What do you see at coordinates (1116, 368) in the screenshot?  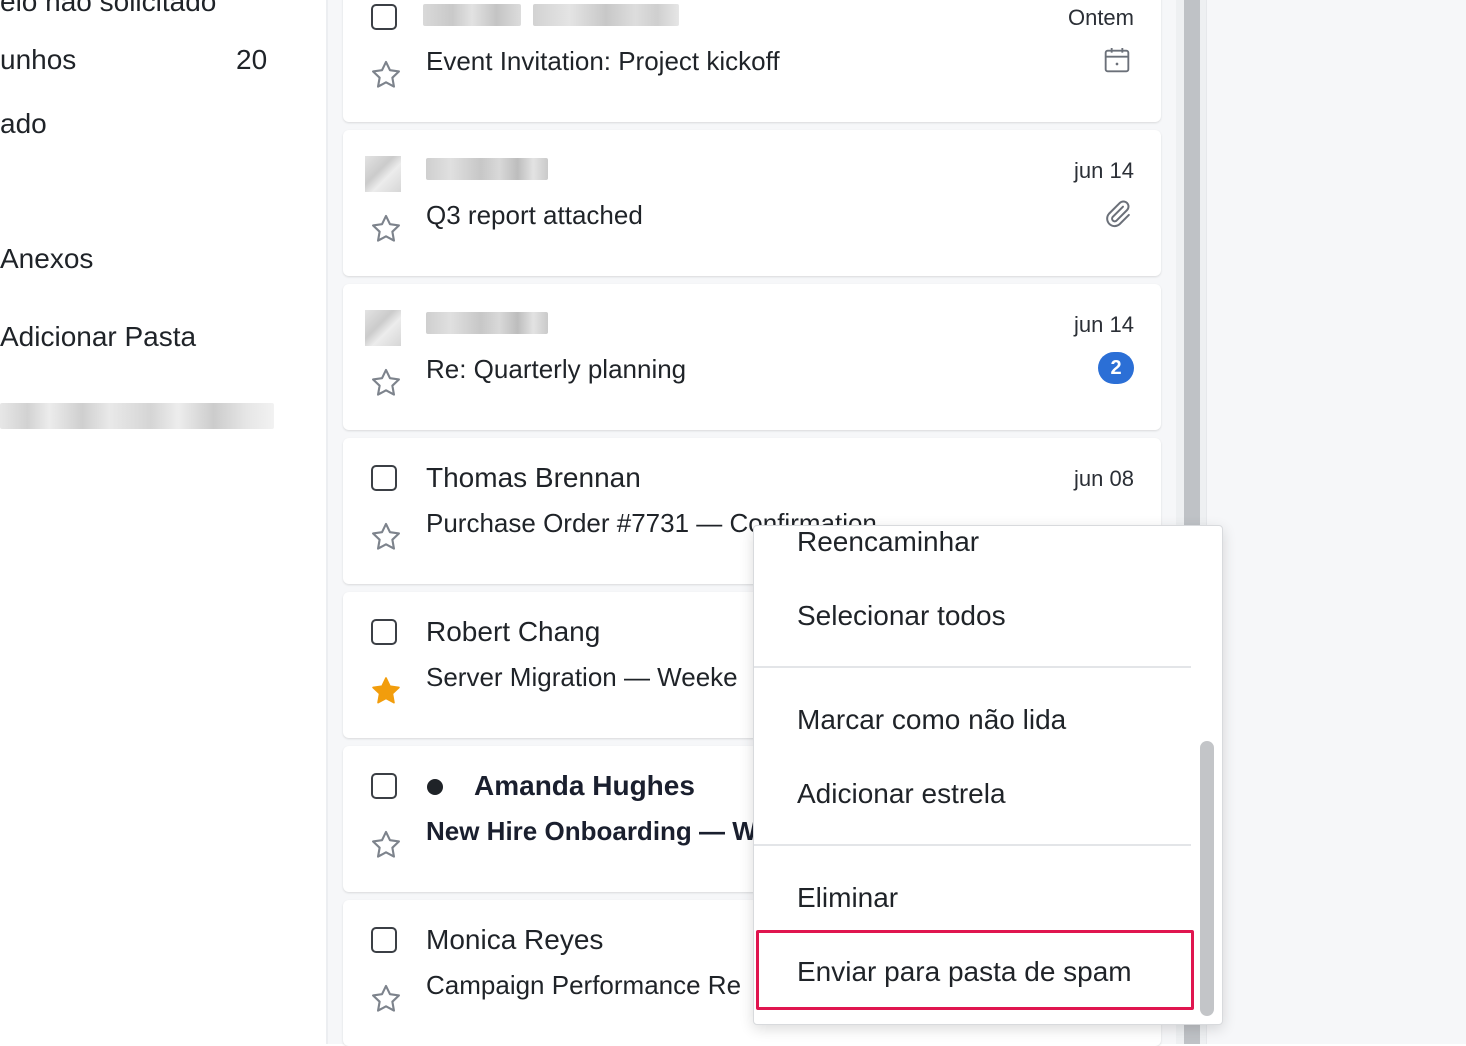 I see `thread-count-badge: 2` at bounding box center [1116, 368].